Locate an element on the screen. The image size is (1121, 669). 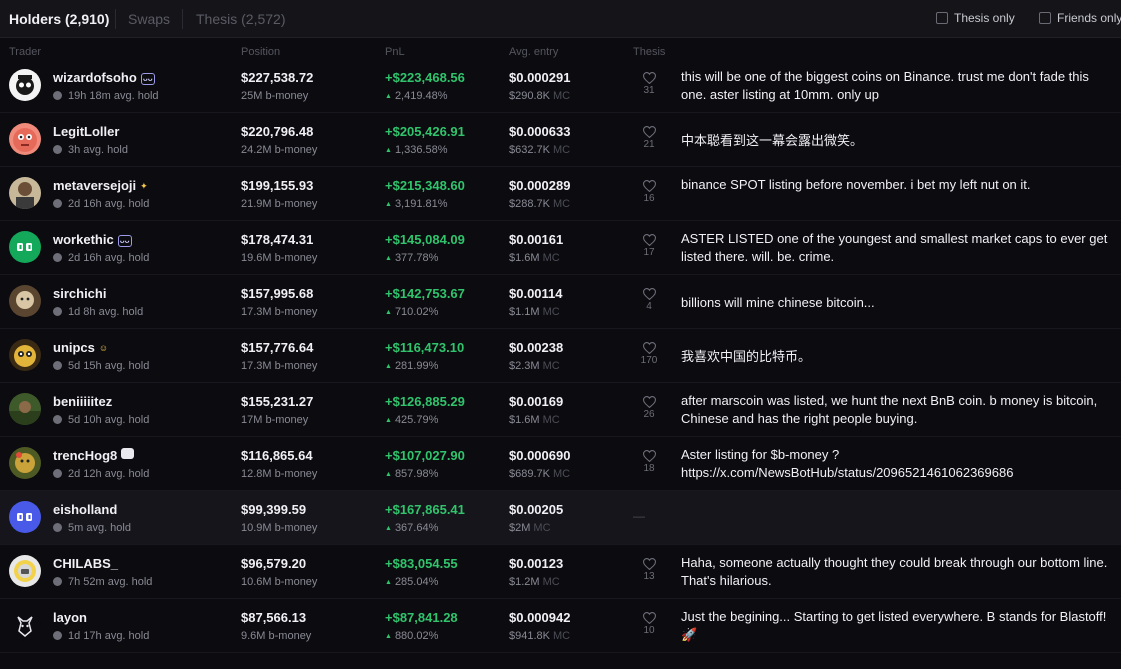
trader-name: wizardofsoho is located at coordinates (95, 77).